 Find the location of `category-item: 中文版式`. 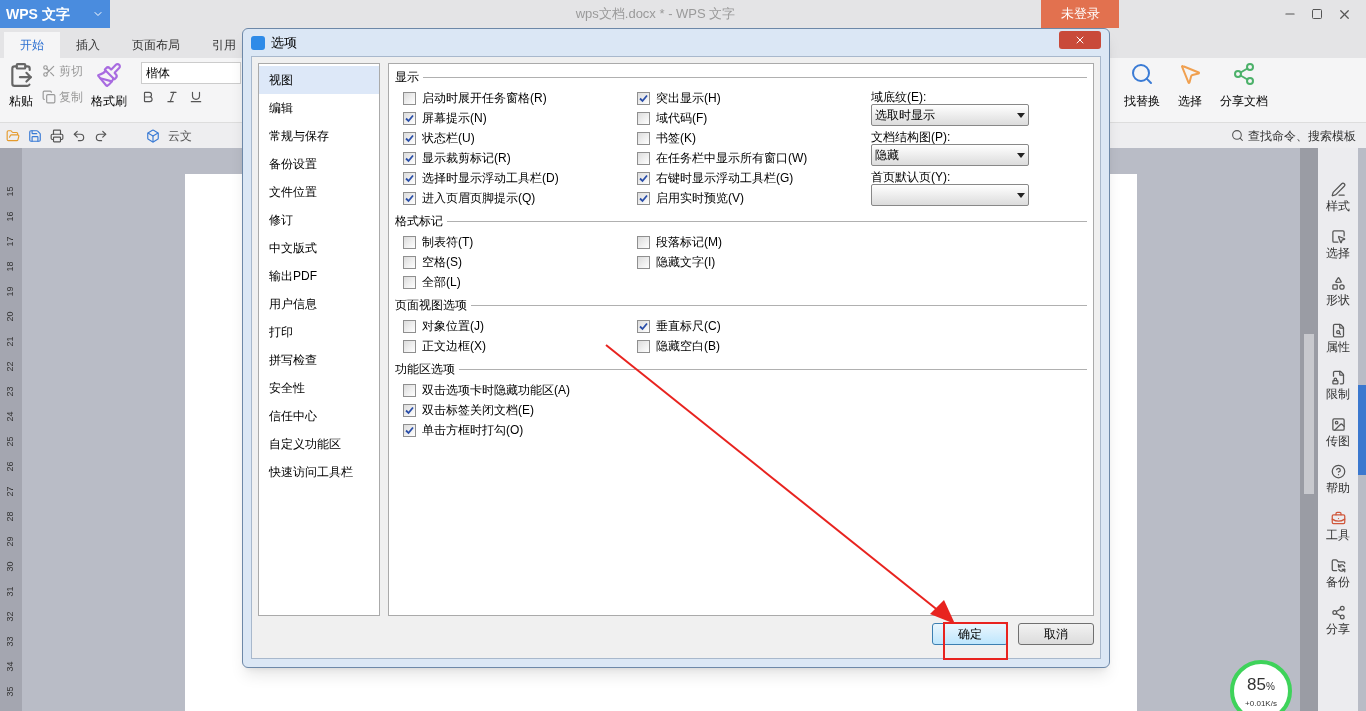

category-item: 中文版式 is located at coordinates (319, 248).